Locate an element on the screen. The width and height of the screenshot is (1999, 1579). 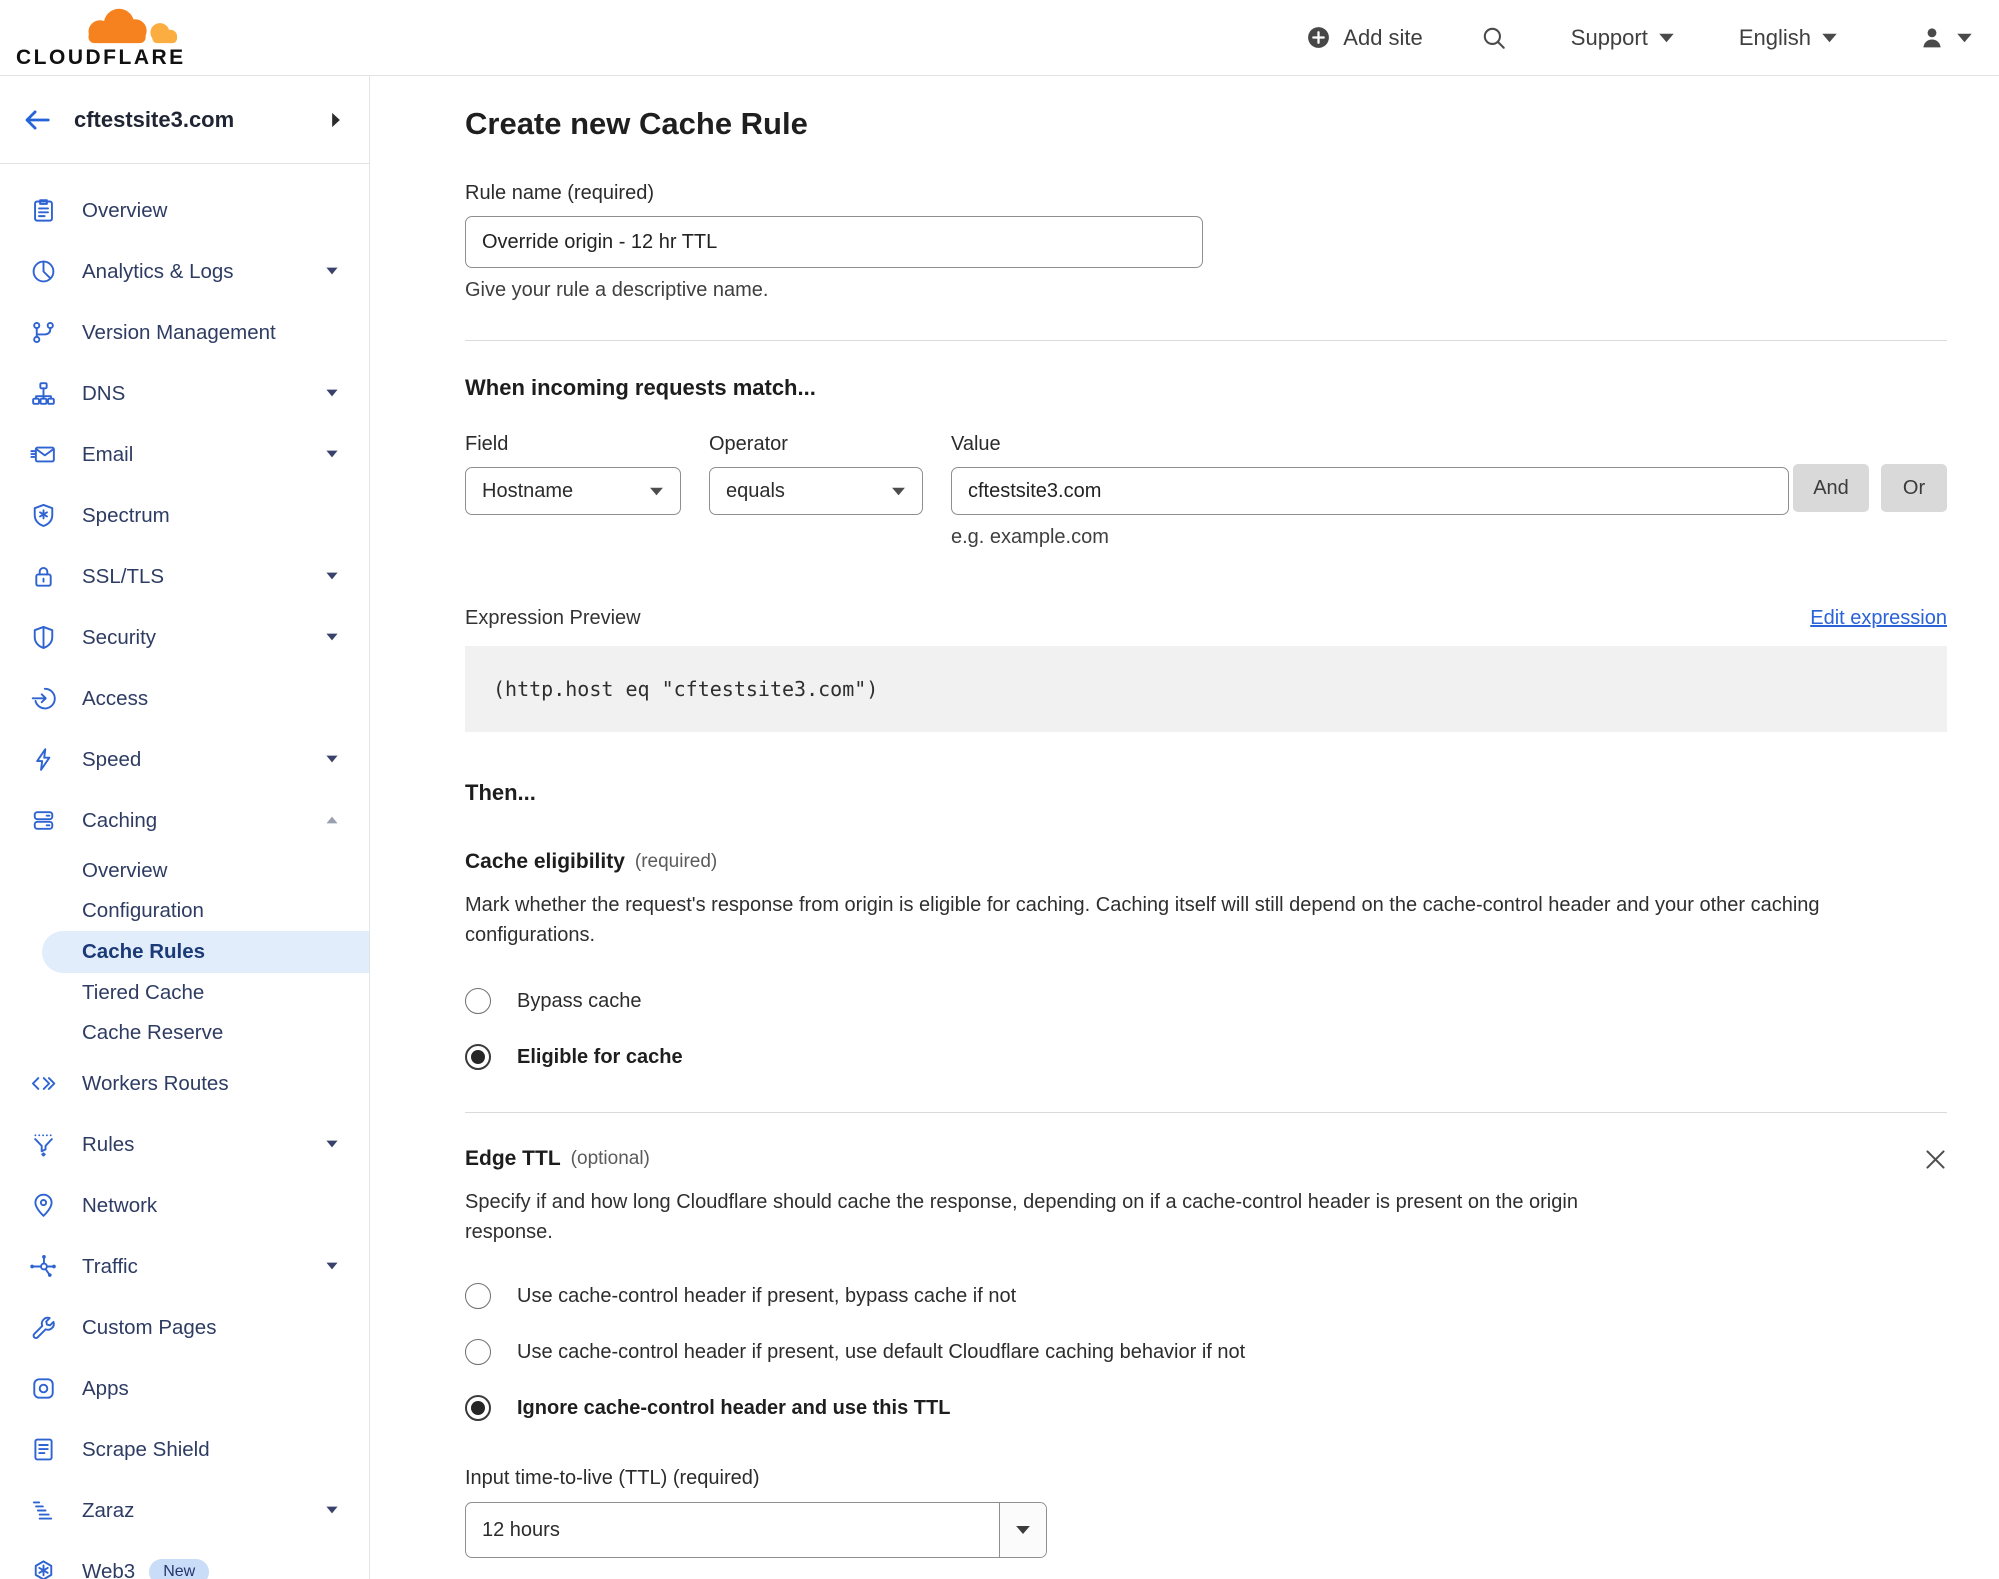
or-button: Or is located at coordinates (1914, 488).